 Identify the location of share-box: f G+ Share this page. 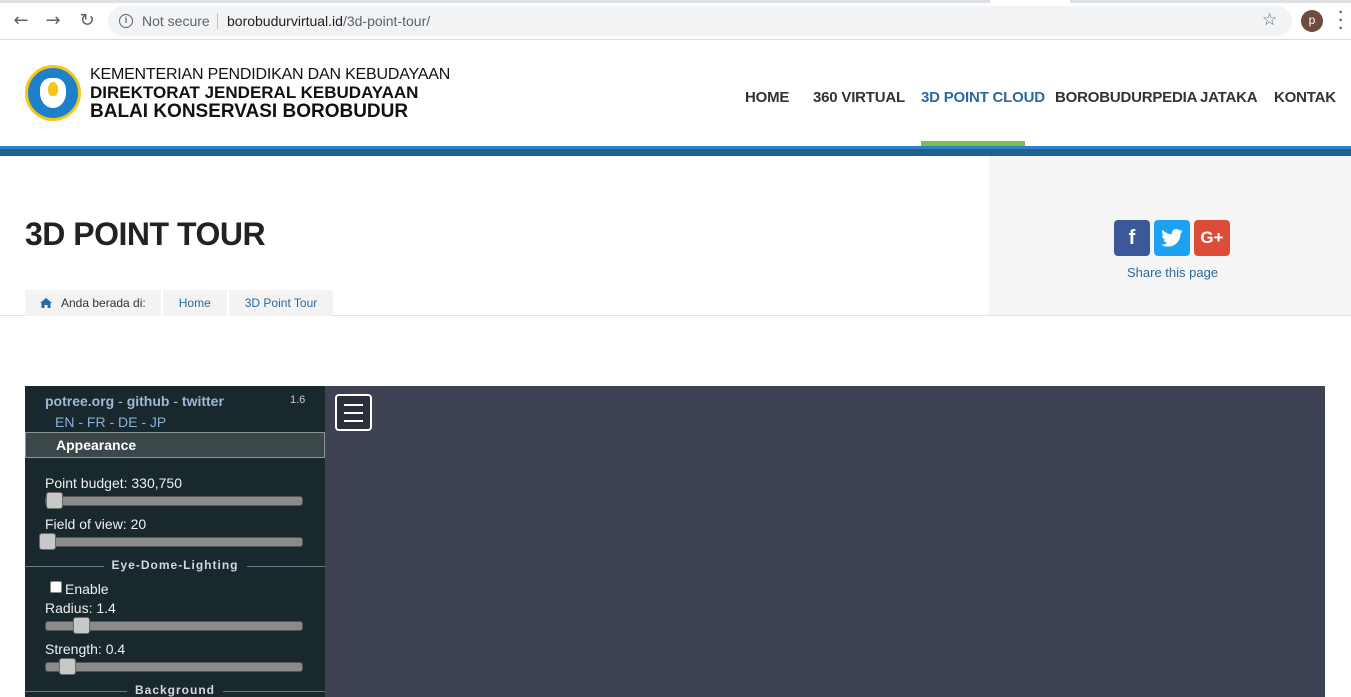
(1170, 235).